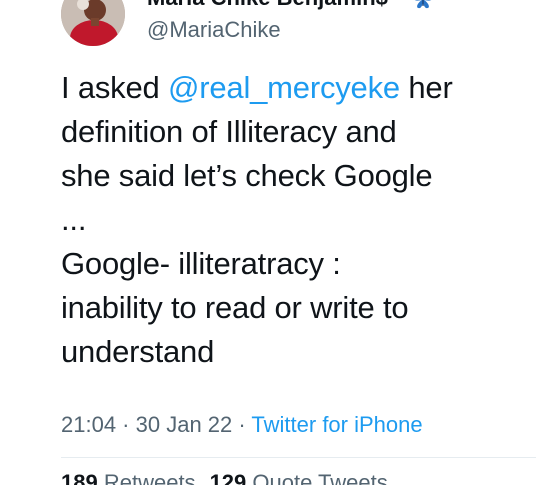 The width and height of the screenshot is (536, 485). I want to click on tweet-stats: 189 Retweets 129 Quote Tweets, so click(224, 476).